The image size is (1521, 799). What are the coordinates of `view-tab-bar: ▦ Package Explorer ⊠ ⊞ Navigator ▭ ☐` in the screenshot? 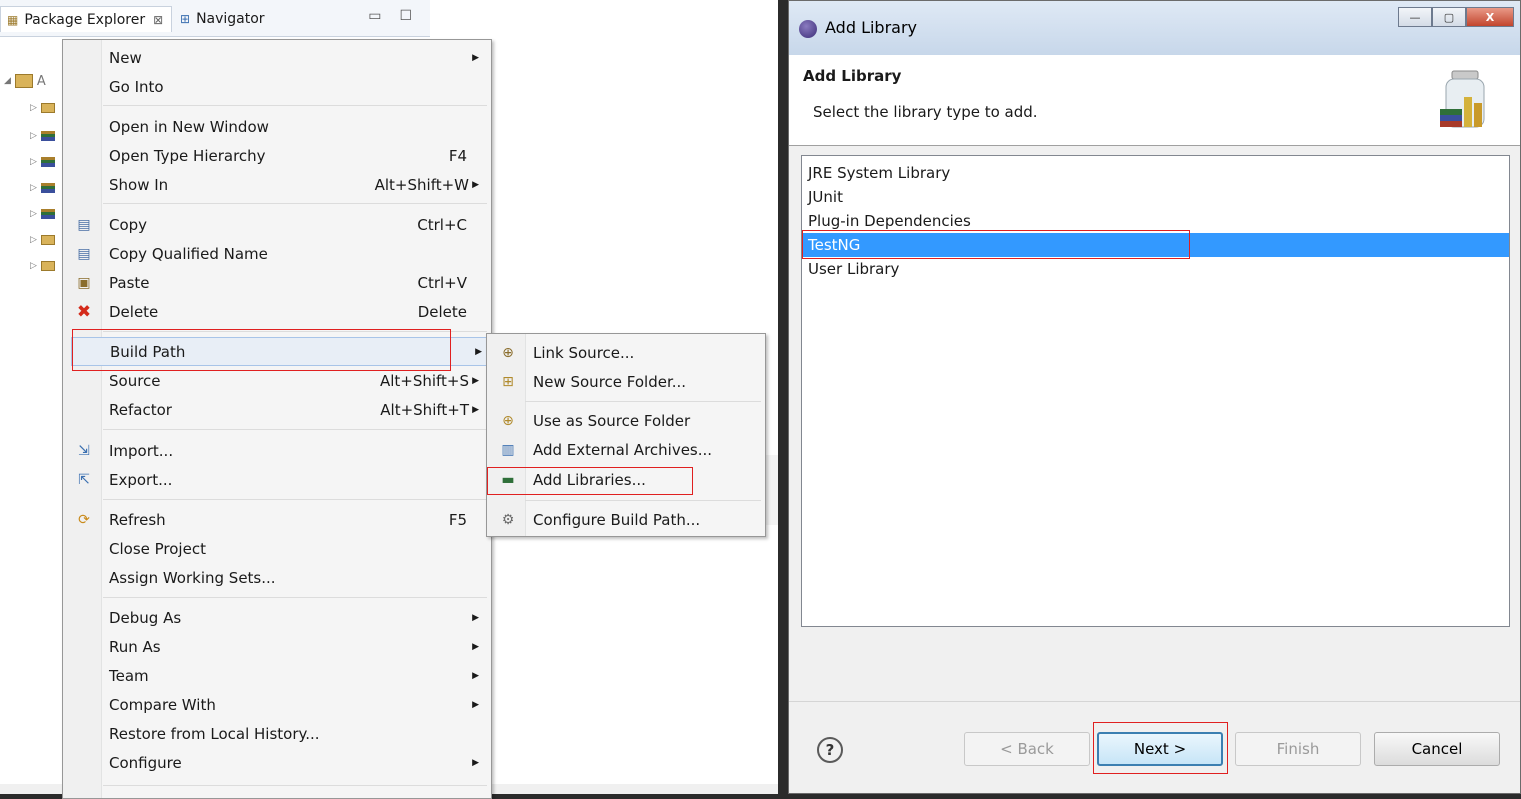 It's located at (215, 18).